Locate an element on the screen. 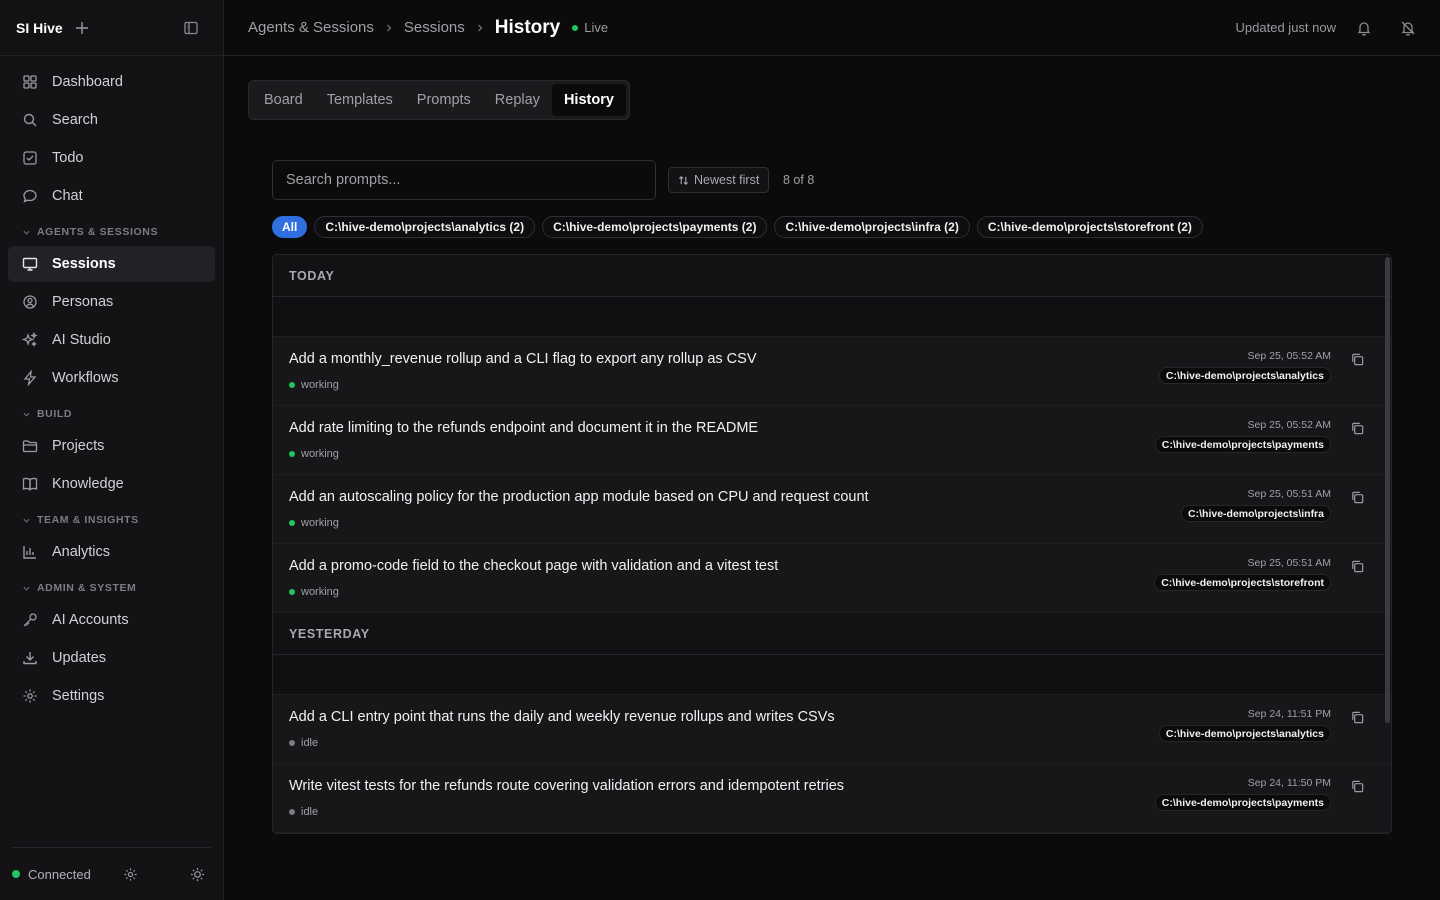 The width and height of the screenshot is (1440, 900). bell-icon is located at coordinates (1364, 28).